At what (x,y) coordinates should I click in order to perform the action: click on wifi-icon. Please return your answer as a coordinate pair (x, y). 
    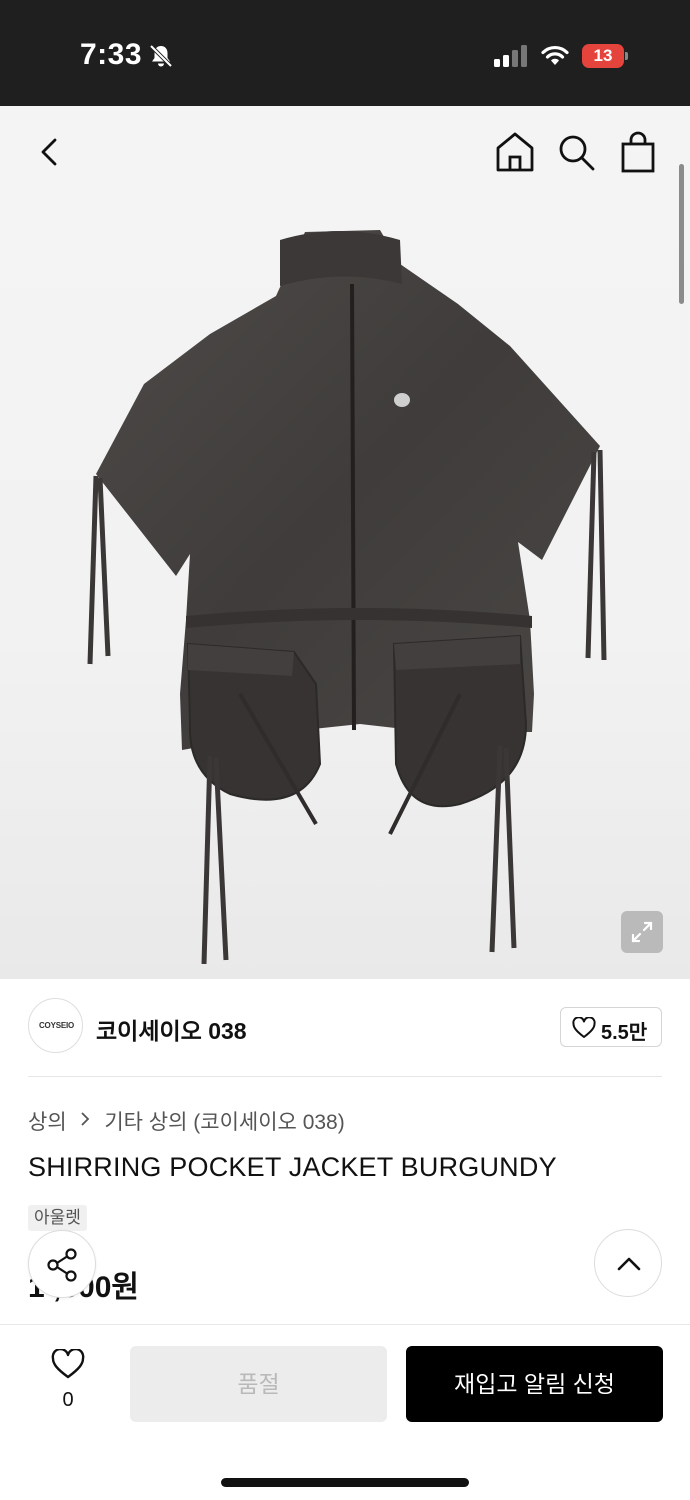
    Looking at the image, I should click on (555, 57).